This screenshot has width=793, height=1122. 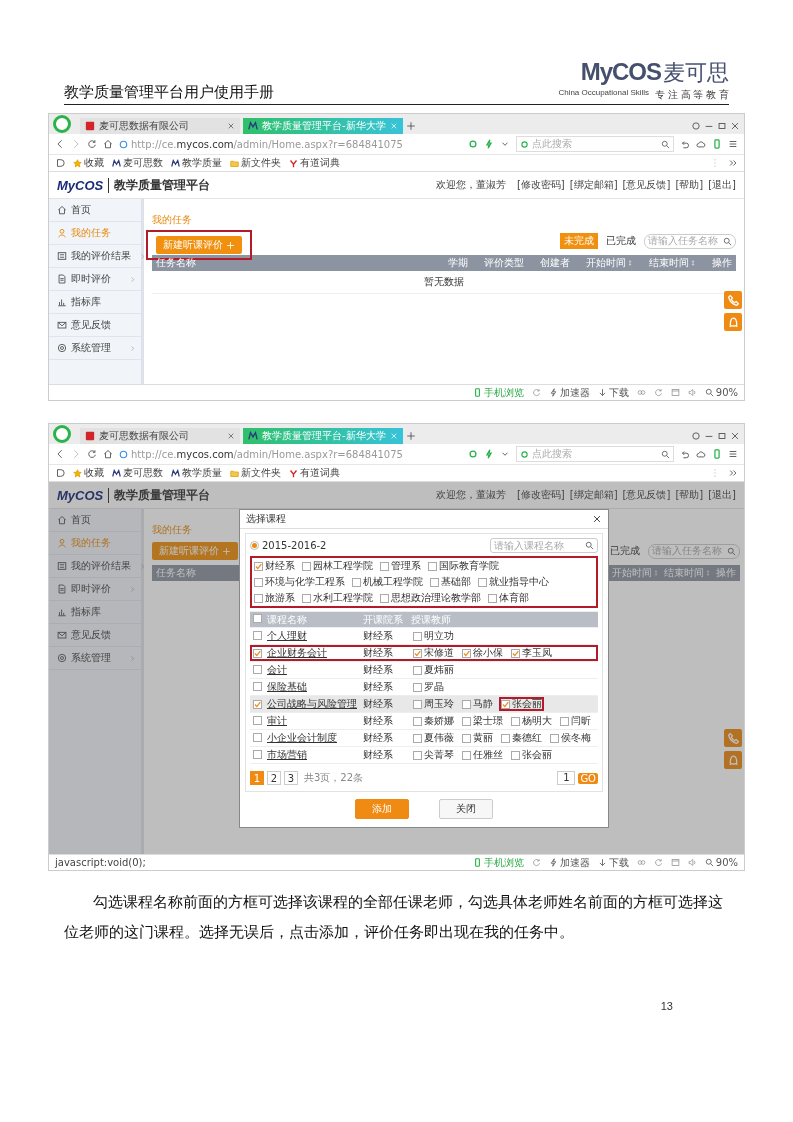 I want to click on teacher-option: 秦娇娜, so click(x=433, y=721).